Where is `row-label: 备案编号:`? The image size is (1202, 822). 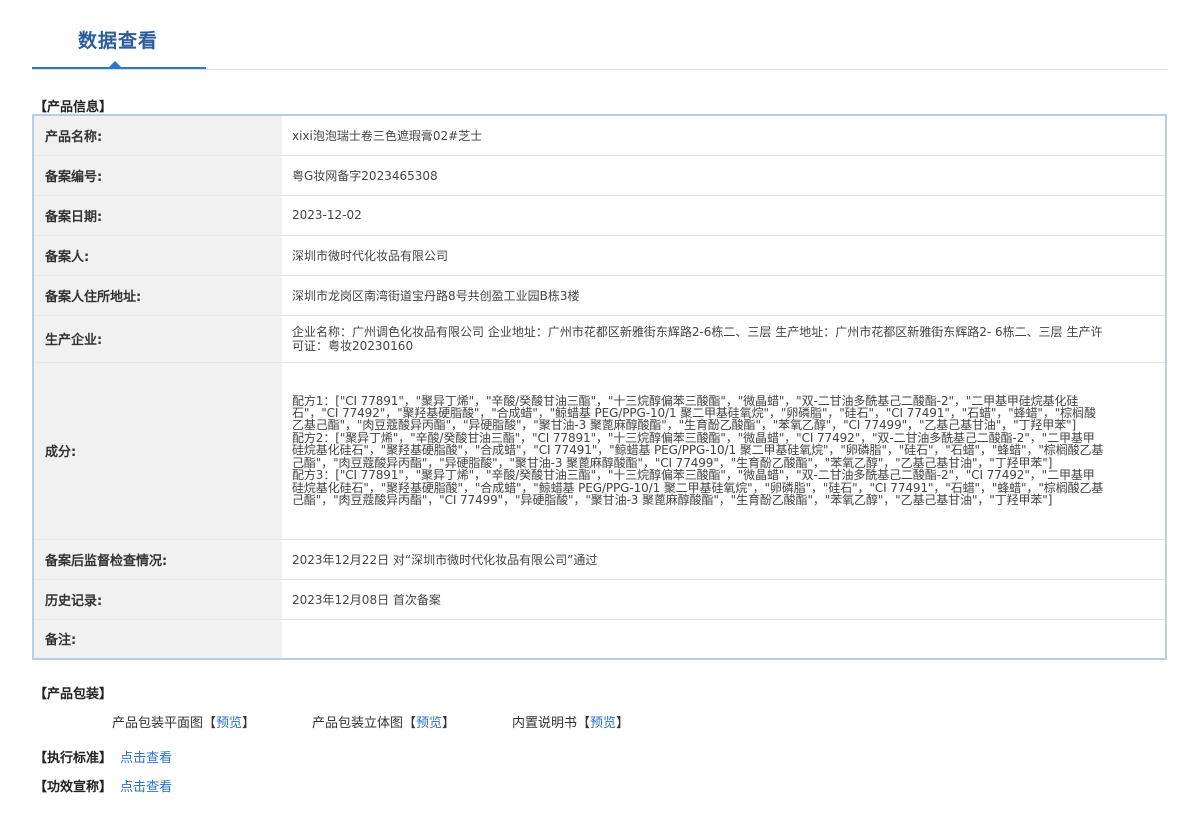
row-label: 备案编号: is located at coordinates (157, 174).